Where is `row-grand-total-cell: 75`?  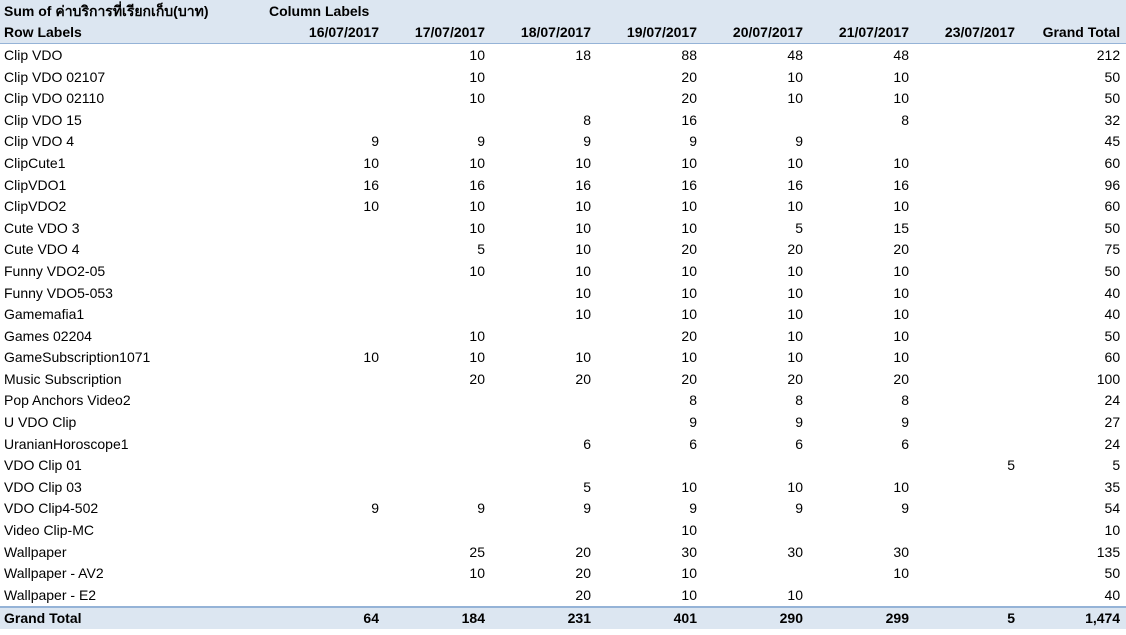 row-grand-total-cell: 75 is located at coordinates (1073, 250).